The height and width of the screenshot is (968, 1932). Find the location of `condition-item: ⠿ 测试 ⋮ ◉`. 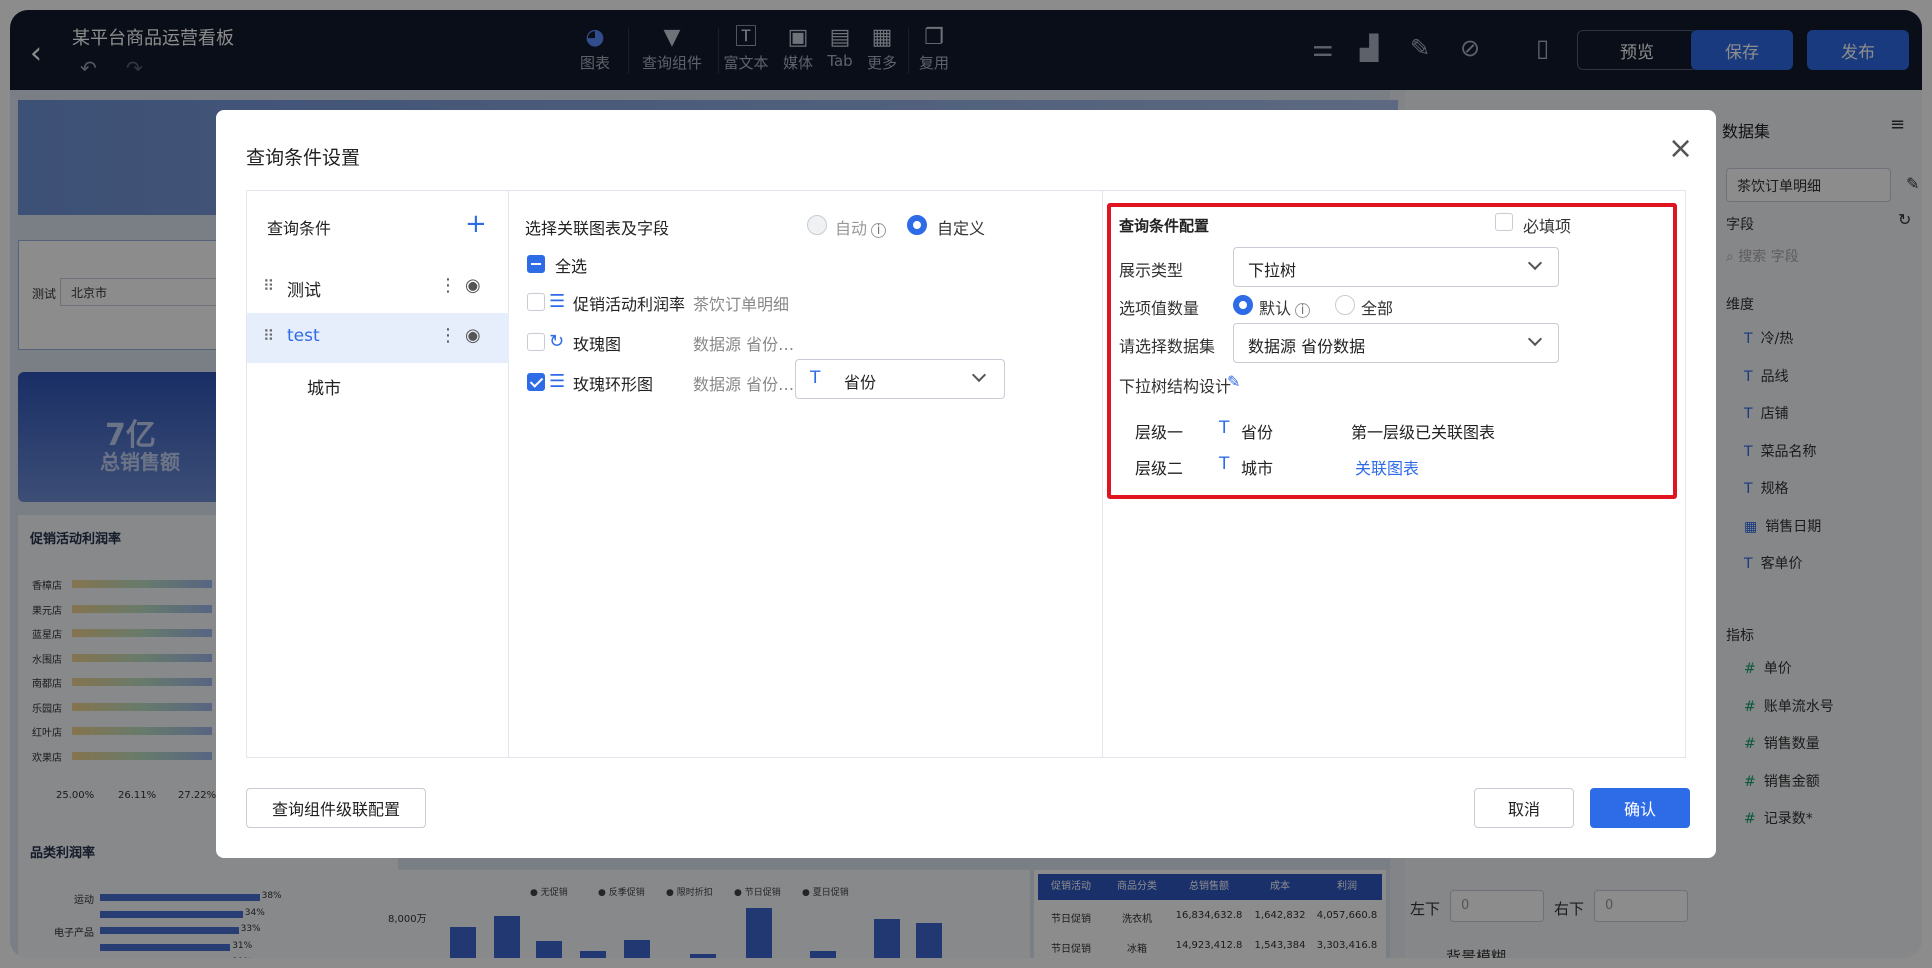

condition-item: ⠿ 测试 ⋮ ◉ is located at coordinates (378, 288).